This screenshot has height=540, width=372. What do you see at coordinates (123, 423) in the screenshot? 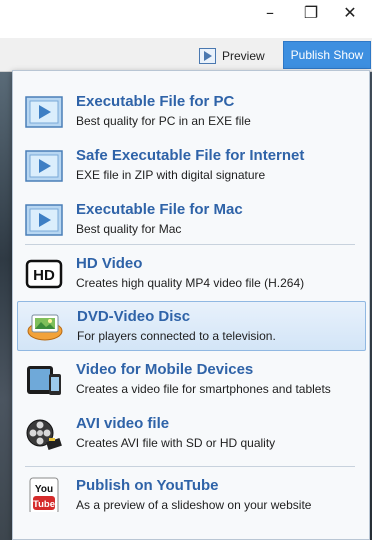
I see `menu-item-title: AVI video file` at bounding box center [123, 423].